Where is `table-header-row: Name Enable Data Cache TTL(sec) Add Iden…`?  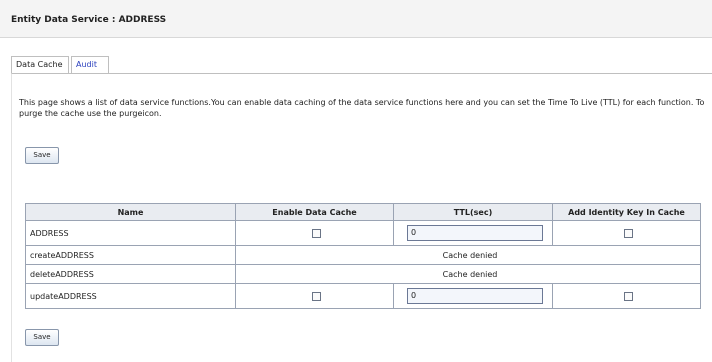 table-header-row: Name Enable Data Cache TTL(sec) Add Iden… is located at coordinates (363, 212).